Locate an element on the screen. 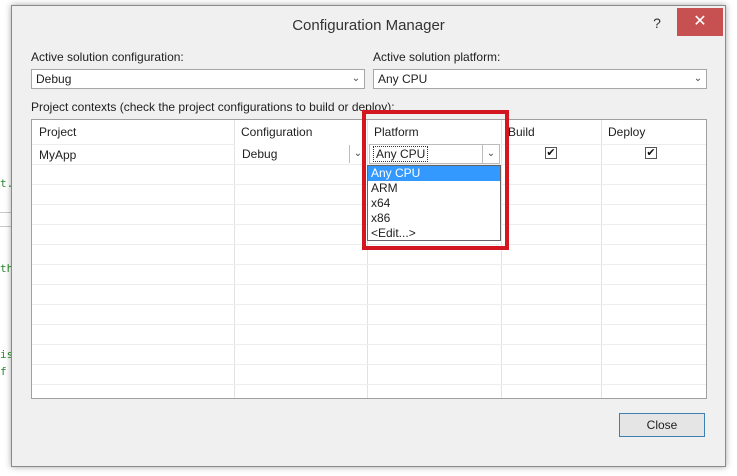 Image resolution: width=737 pixels, height=476 pixels. active-config-combo: Debug ⌄ is located at coordinates (198, 79).